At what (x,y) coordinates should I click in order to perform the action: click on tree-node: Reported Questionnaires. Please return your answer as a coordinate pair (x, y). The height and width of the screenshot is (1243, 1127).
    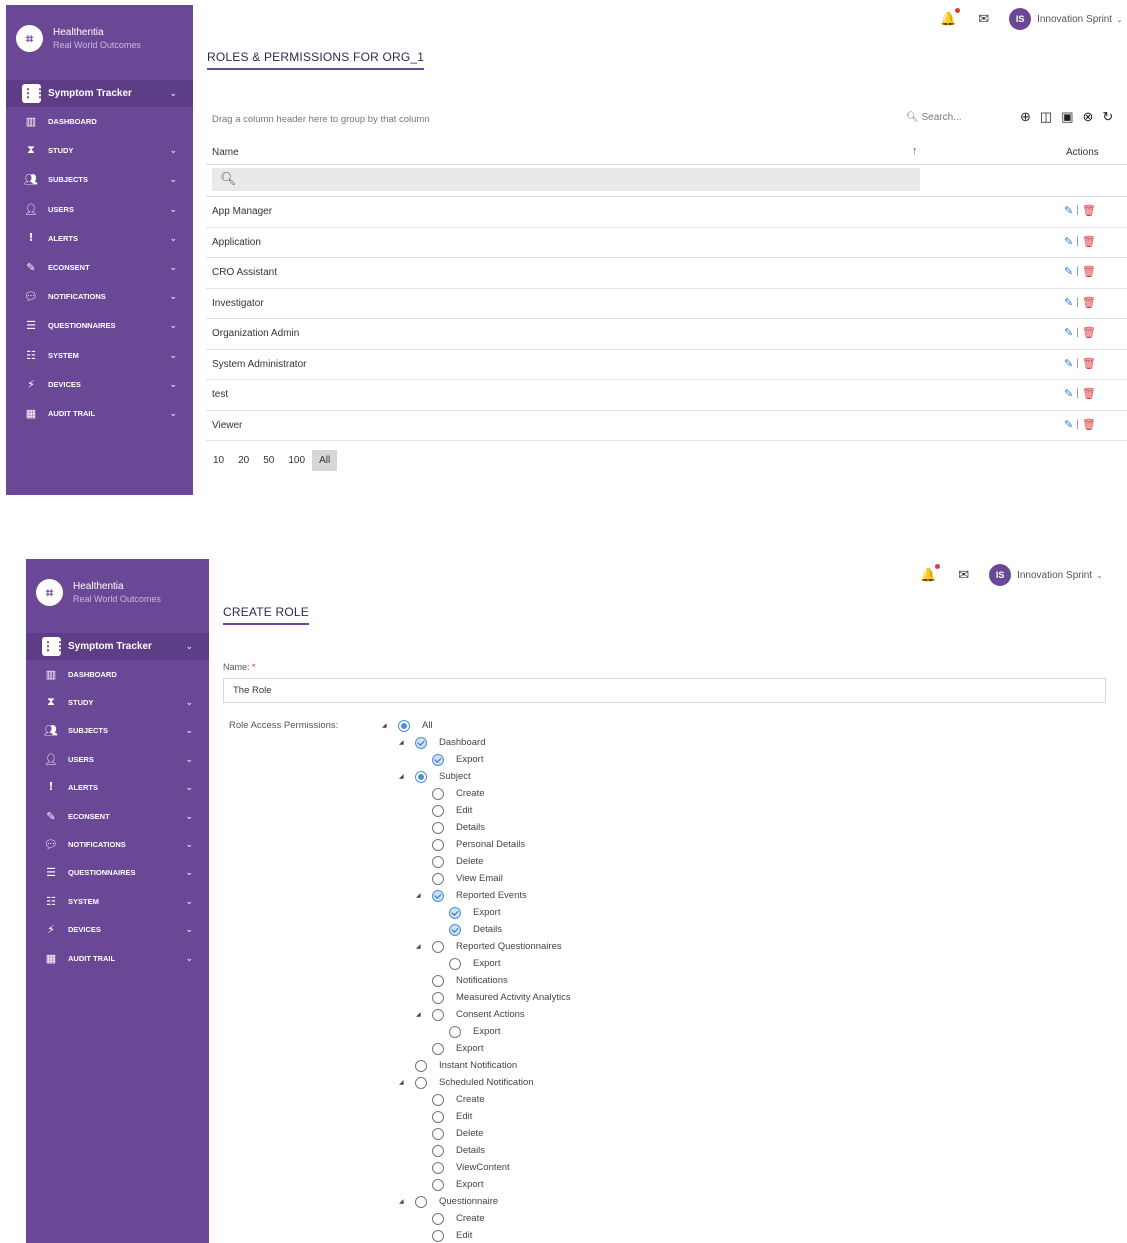
    Looking at the image, I should click on (497, 946).